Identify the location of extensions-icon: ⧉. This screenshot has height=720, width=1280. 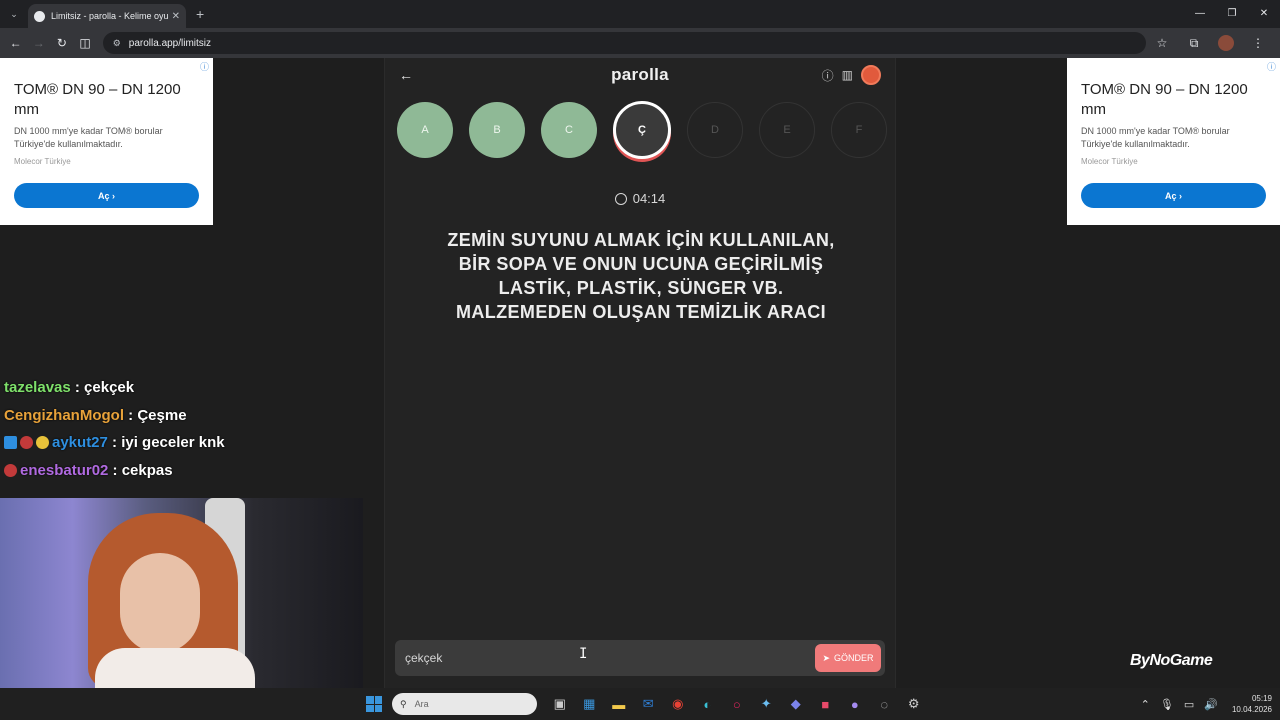
(1194, 43).